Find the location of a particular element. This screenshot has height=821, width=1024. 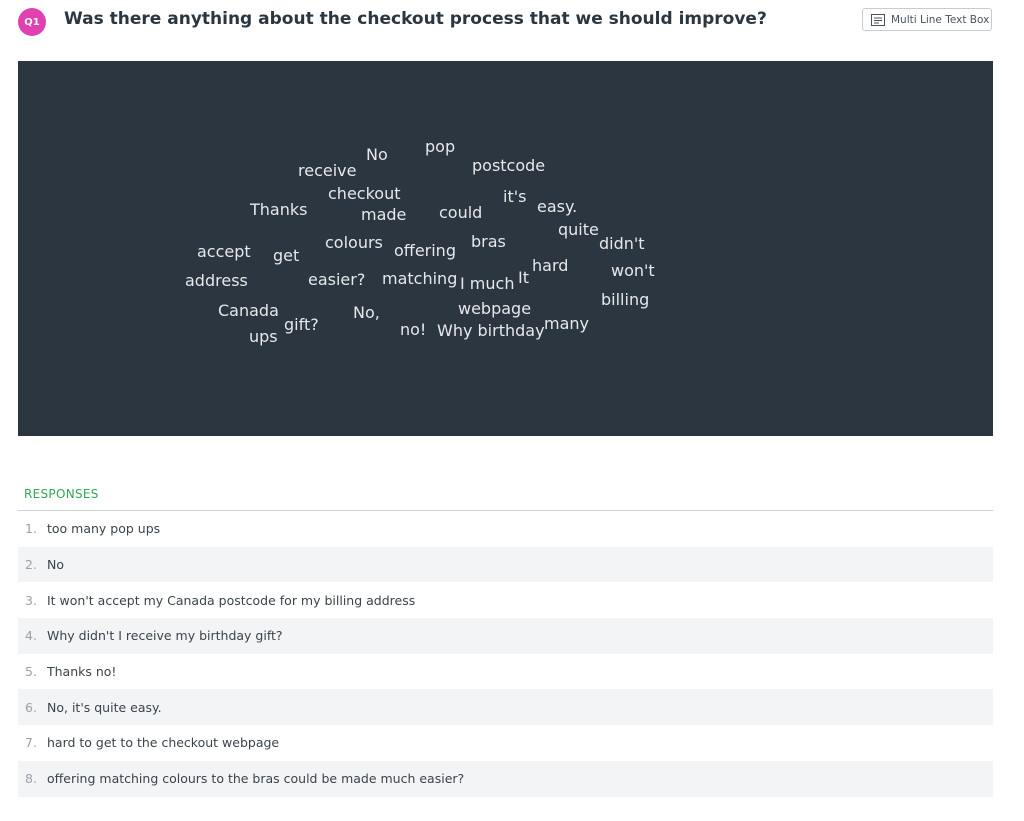

question-type-button: Multi Line Text Box is located at coordinates (927, 19).